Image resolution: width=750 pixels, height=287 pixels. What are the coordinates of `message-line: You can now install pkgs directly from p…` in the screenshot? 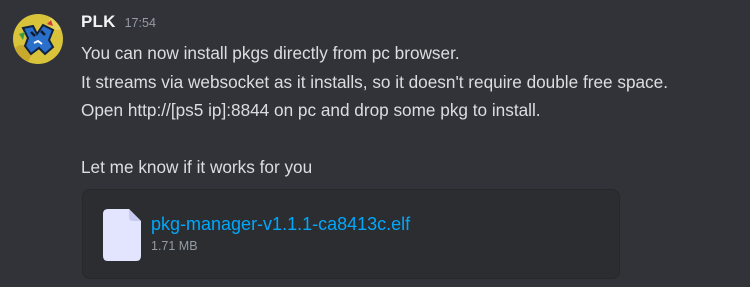 It's located at (270, 53).